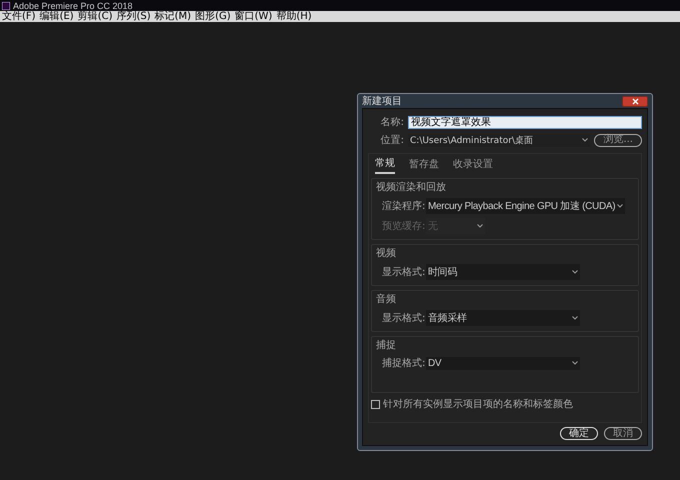  What do you see at coordinates (386, 253) in the screenshot?
I see `group-title: 视频` at bounding box center [386, 253].